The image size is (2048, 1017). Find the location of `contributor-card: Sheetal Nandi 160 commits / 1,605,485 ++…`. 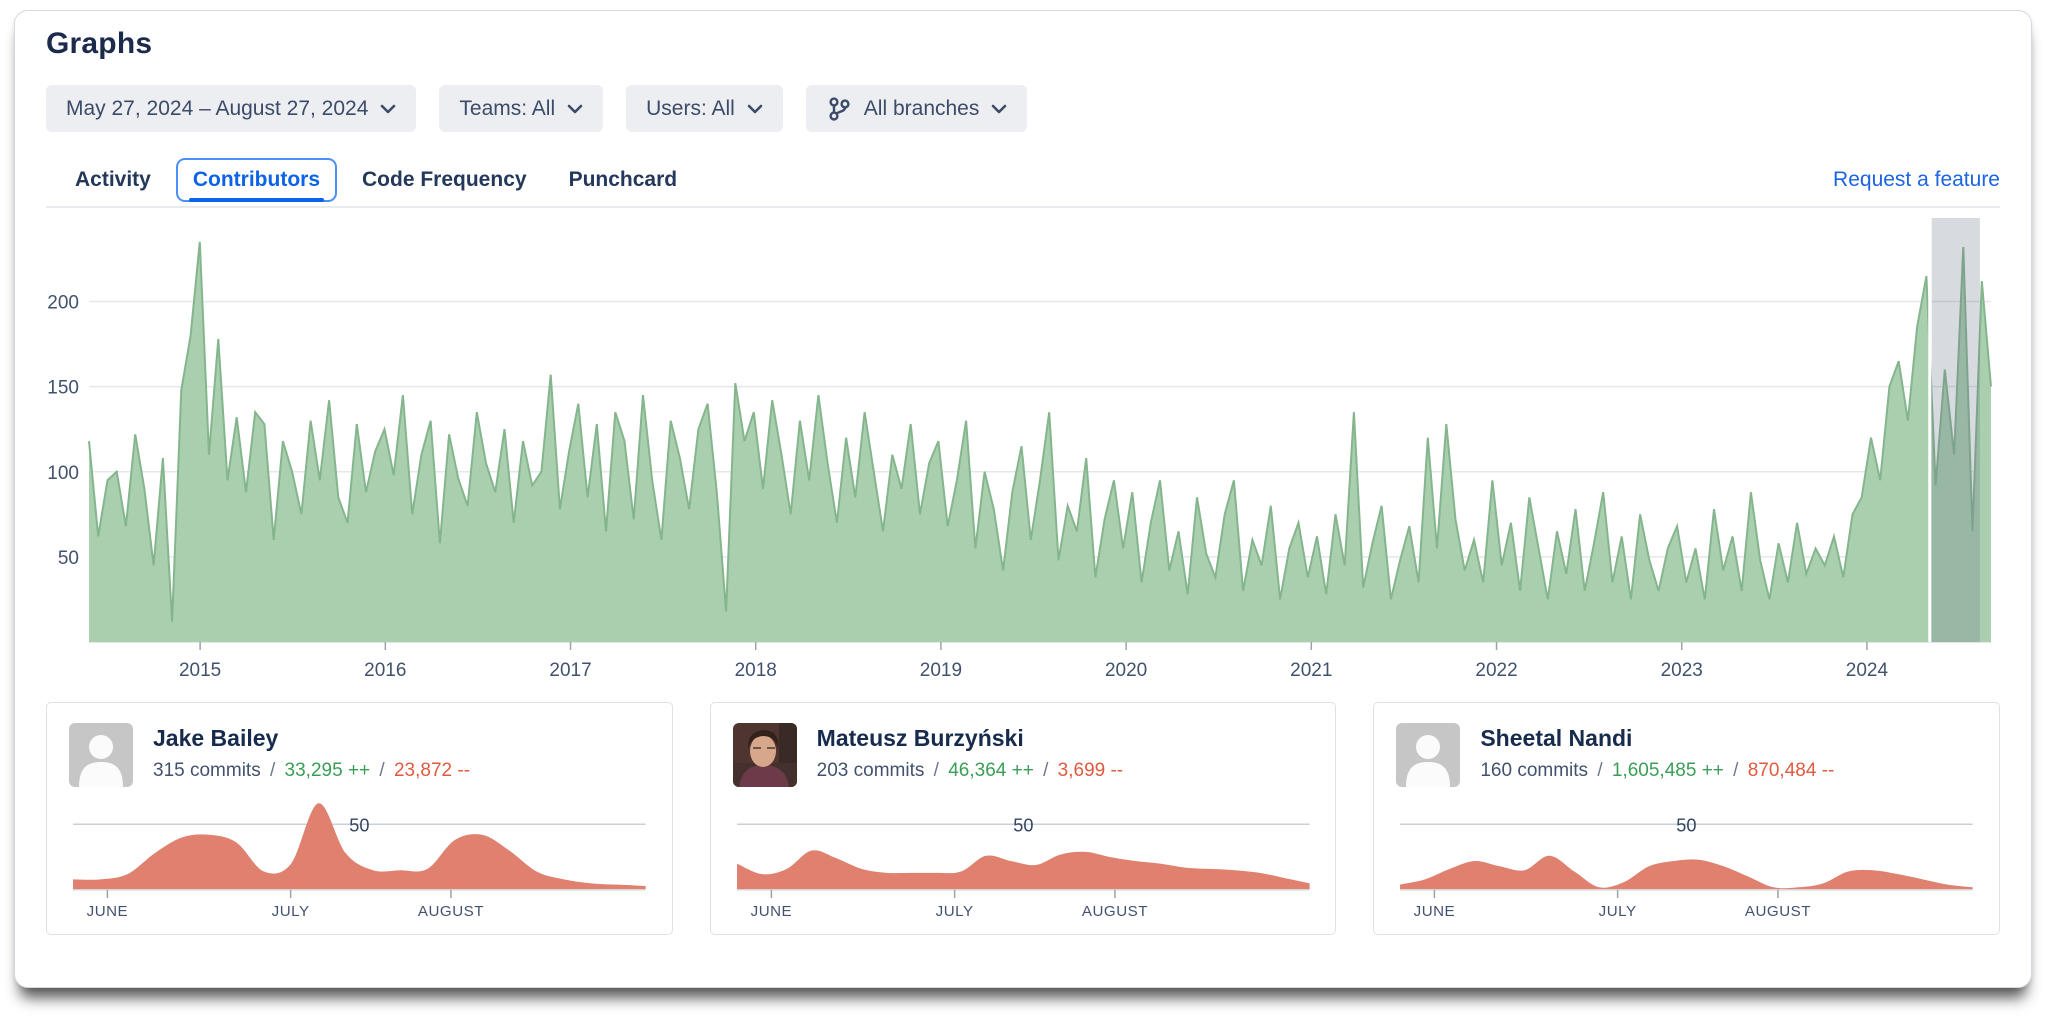

contributor-card: Sheetal Nandi 160 commits / 1,605,485 ++… is located at coordinates (1687, 819).